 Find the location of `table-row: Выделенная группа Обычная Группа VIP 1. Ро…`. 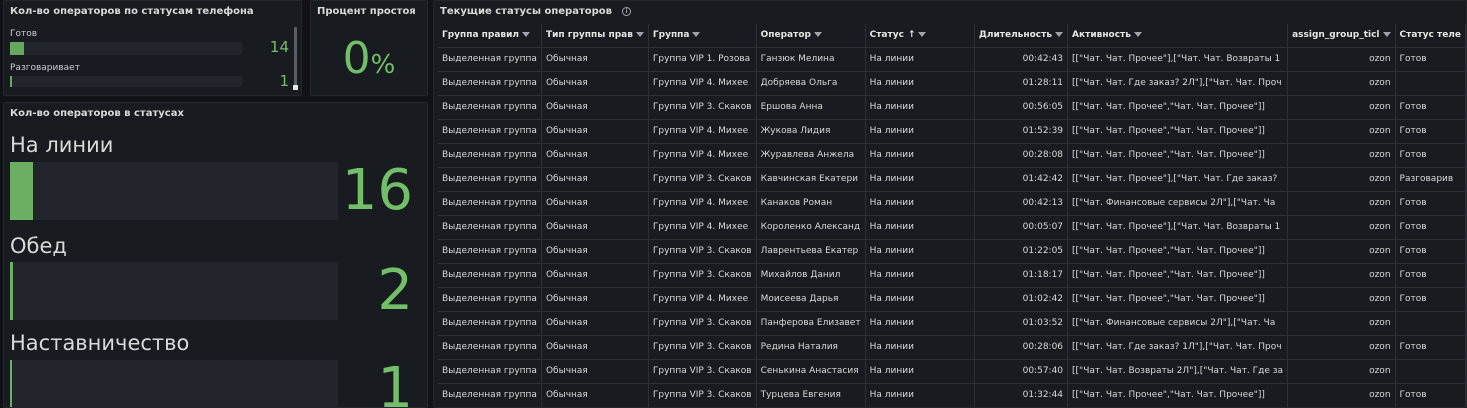

table-row: Выделенная группа Обычная Группа VIP 1. Ро… is located at coordinates (952, 59).